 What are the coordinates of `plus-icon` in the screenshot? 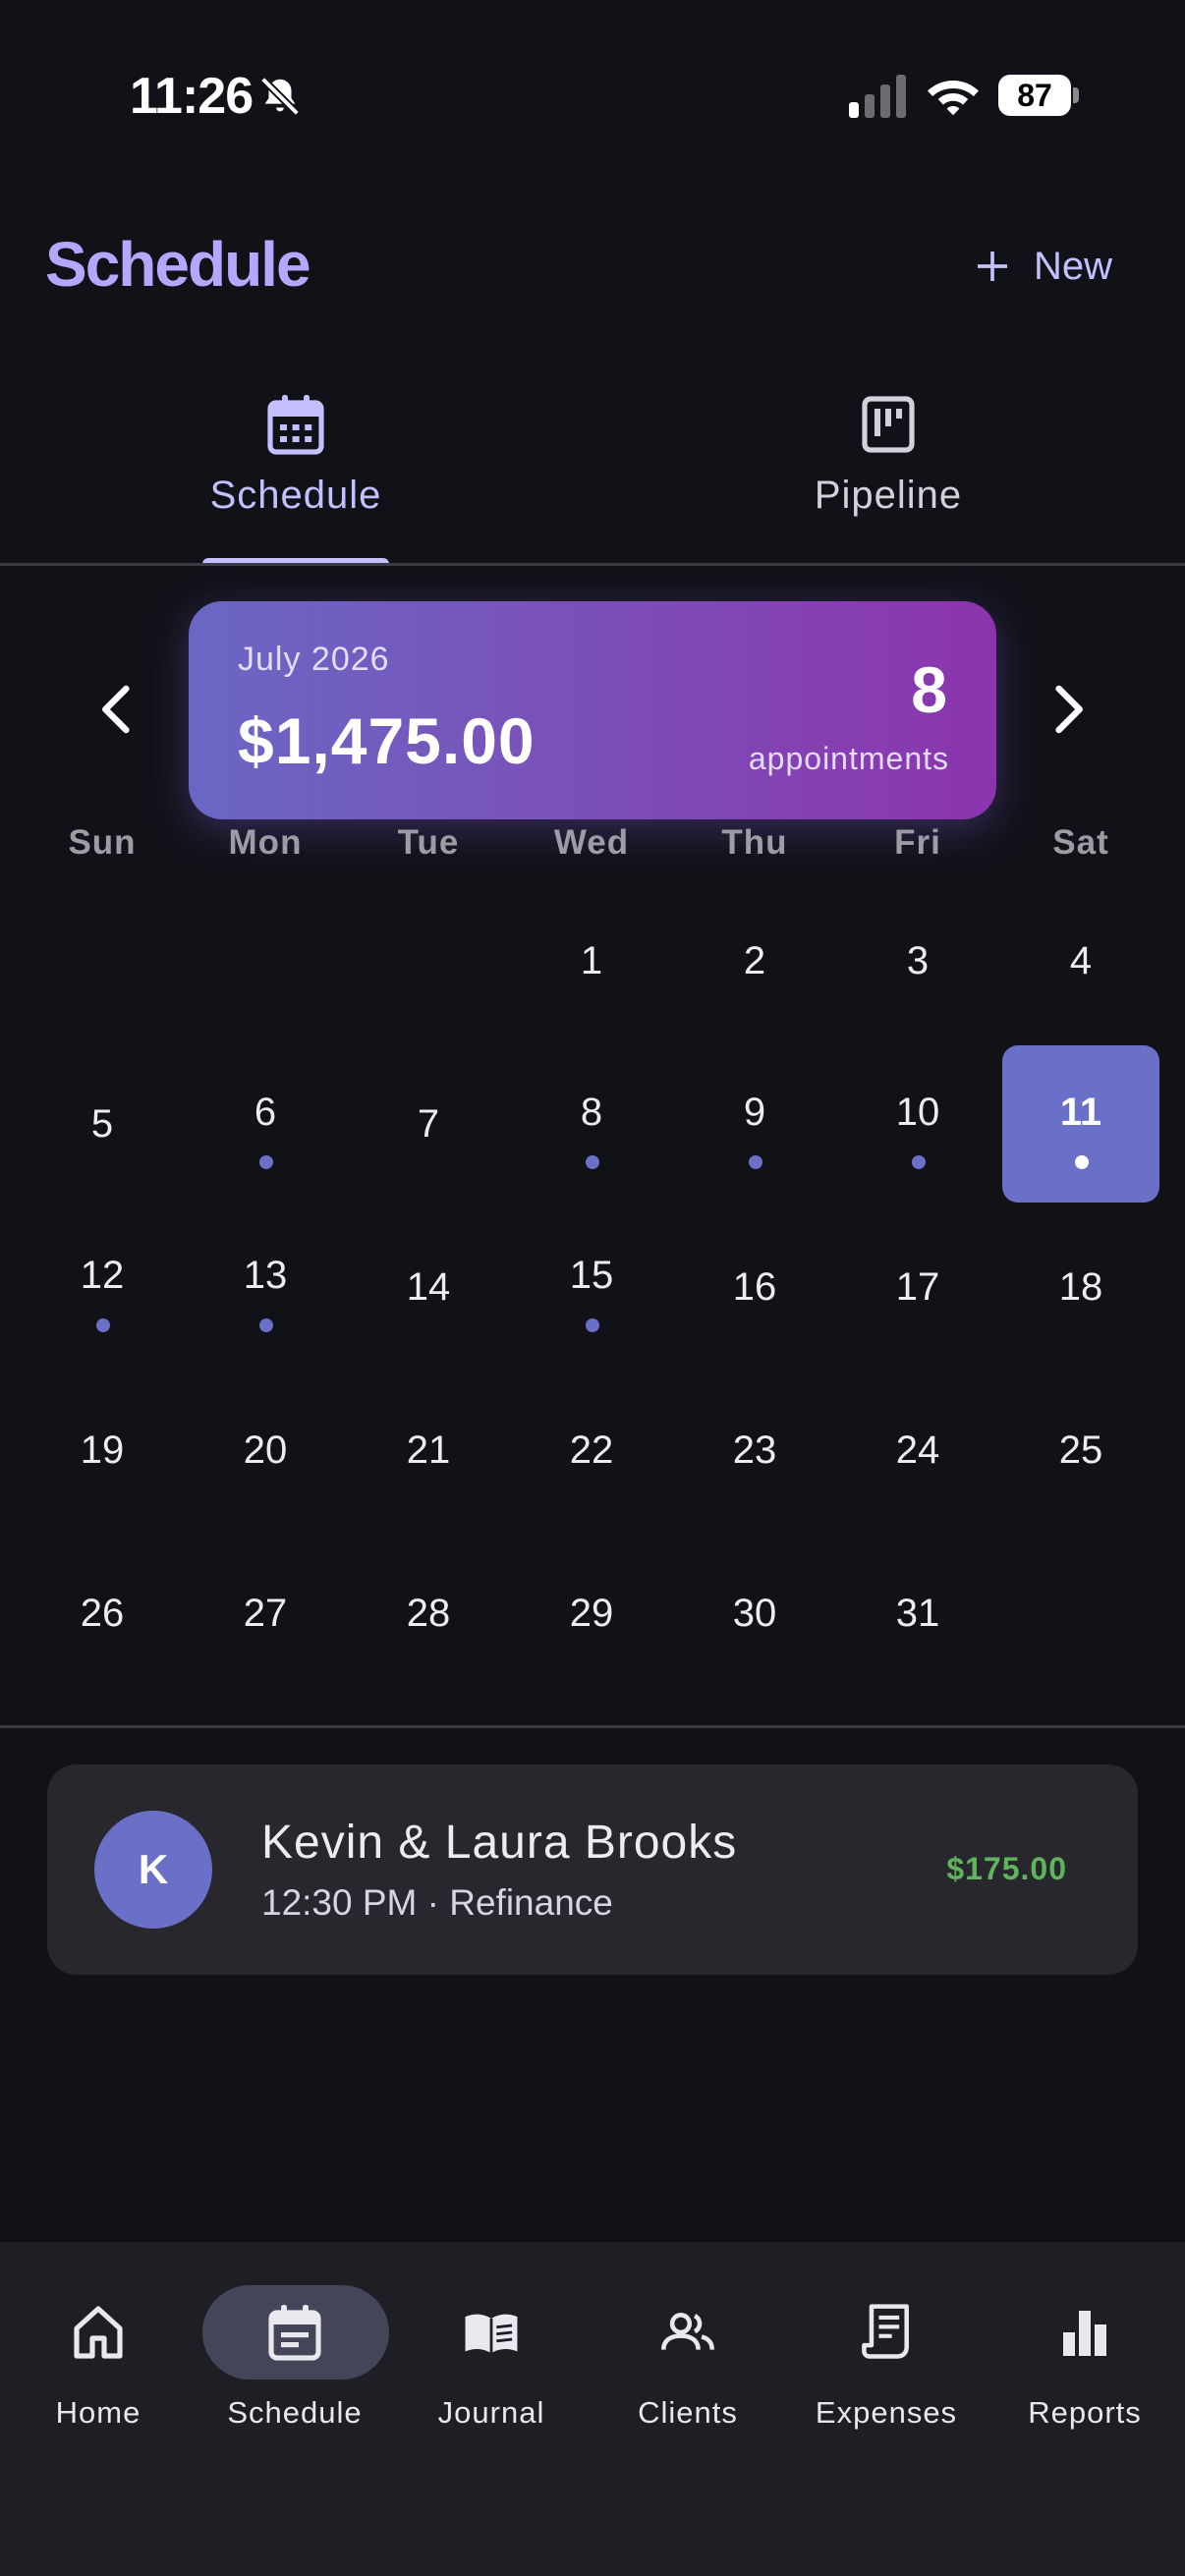 It's located at (993, 266).